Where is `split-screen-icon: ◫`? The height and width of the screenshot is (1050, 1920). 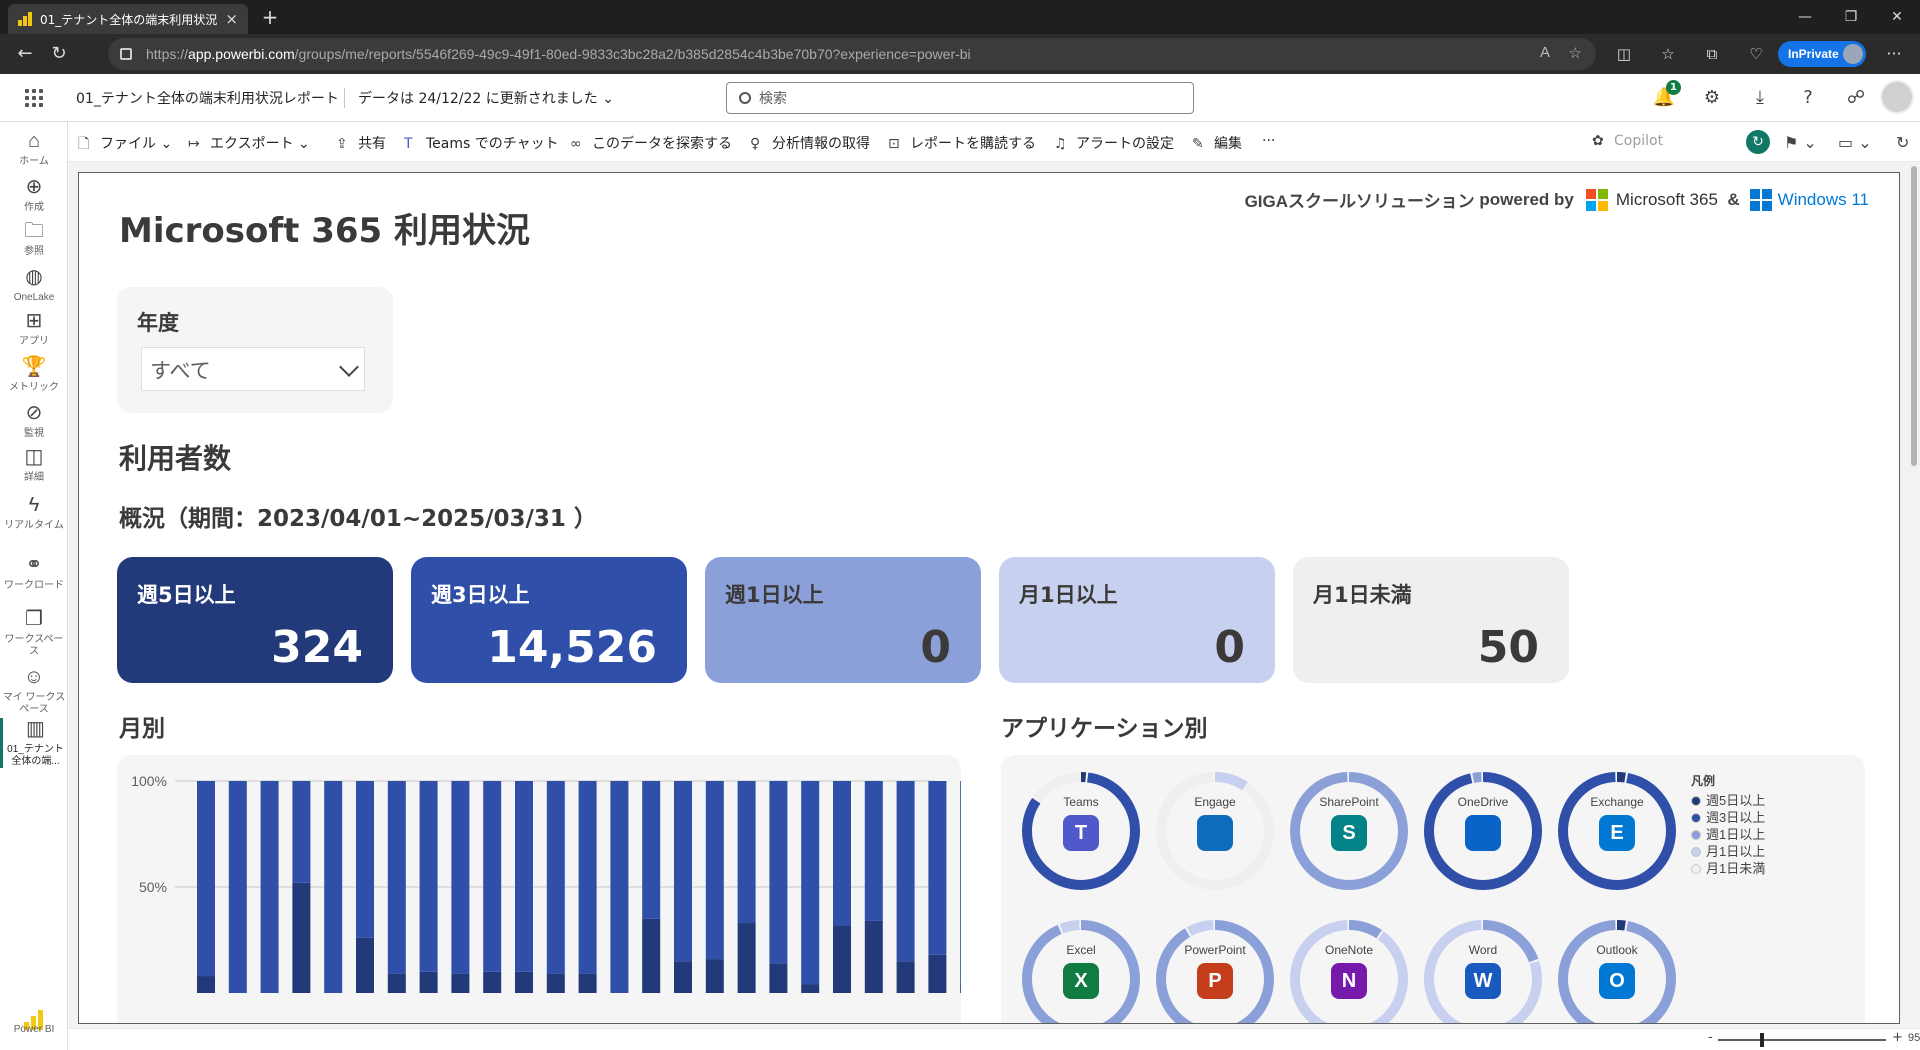 split-screen-icon: ◫ is located at coordinates (1624, 54).